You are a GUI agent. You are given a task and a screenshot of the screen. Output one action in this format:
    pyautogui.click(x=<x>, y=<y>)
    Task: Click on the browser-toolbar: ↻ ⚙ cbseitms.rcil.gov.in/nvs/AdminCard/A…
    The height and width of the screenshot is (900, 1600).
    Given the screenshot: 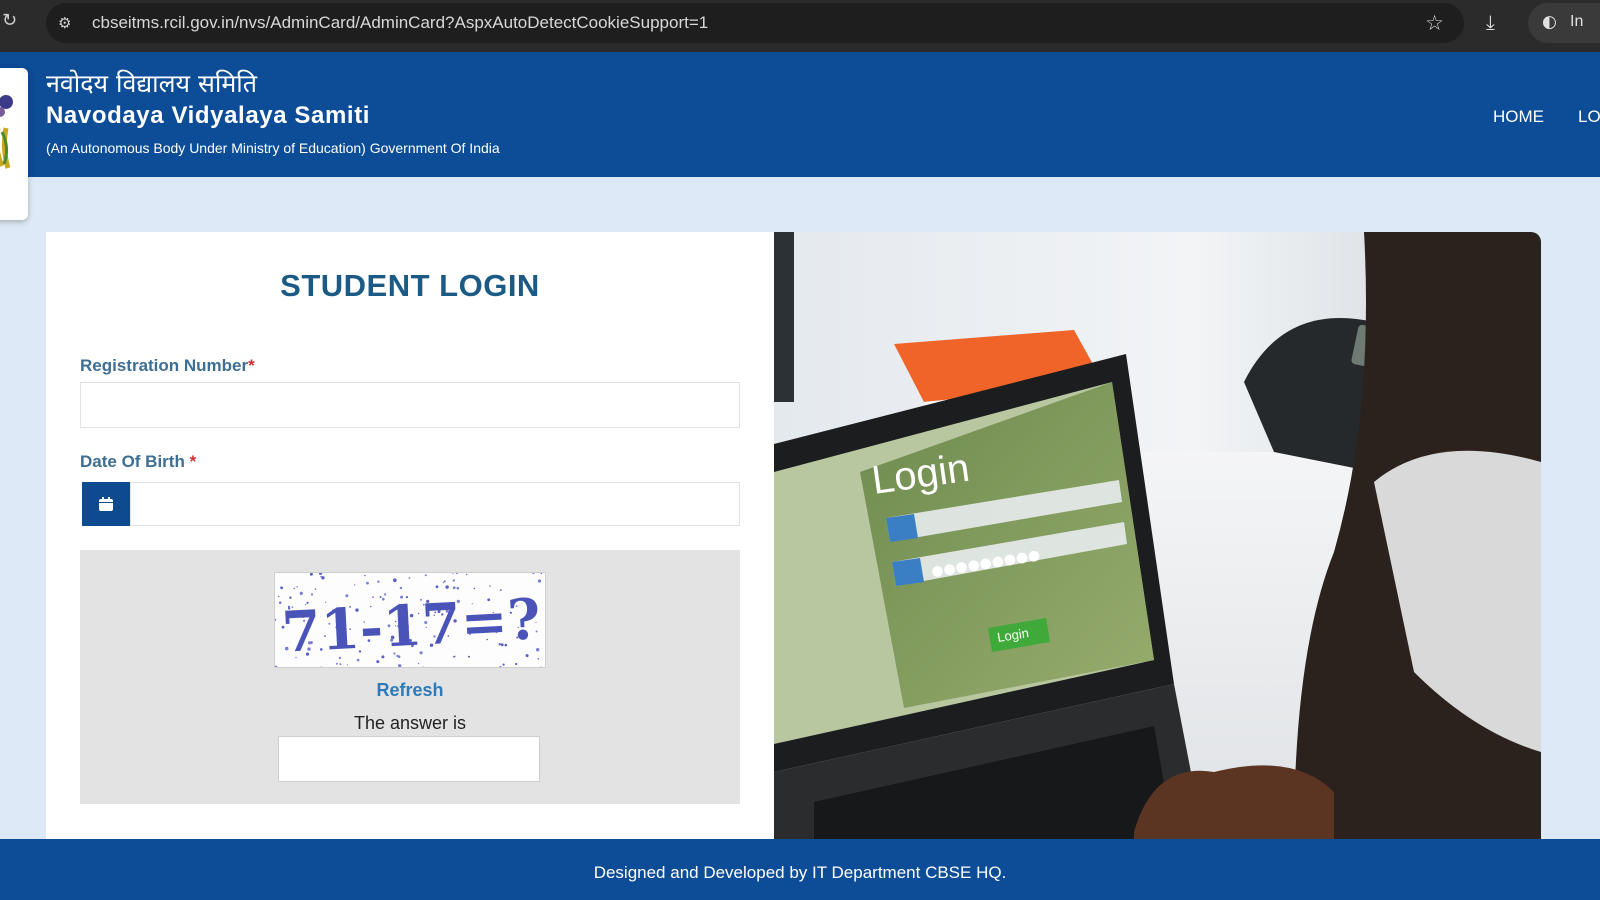 What is the action you would take?
    pyautogui.click(x=800, y=26)
    